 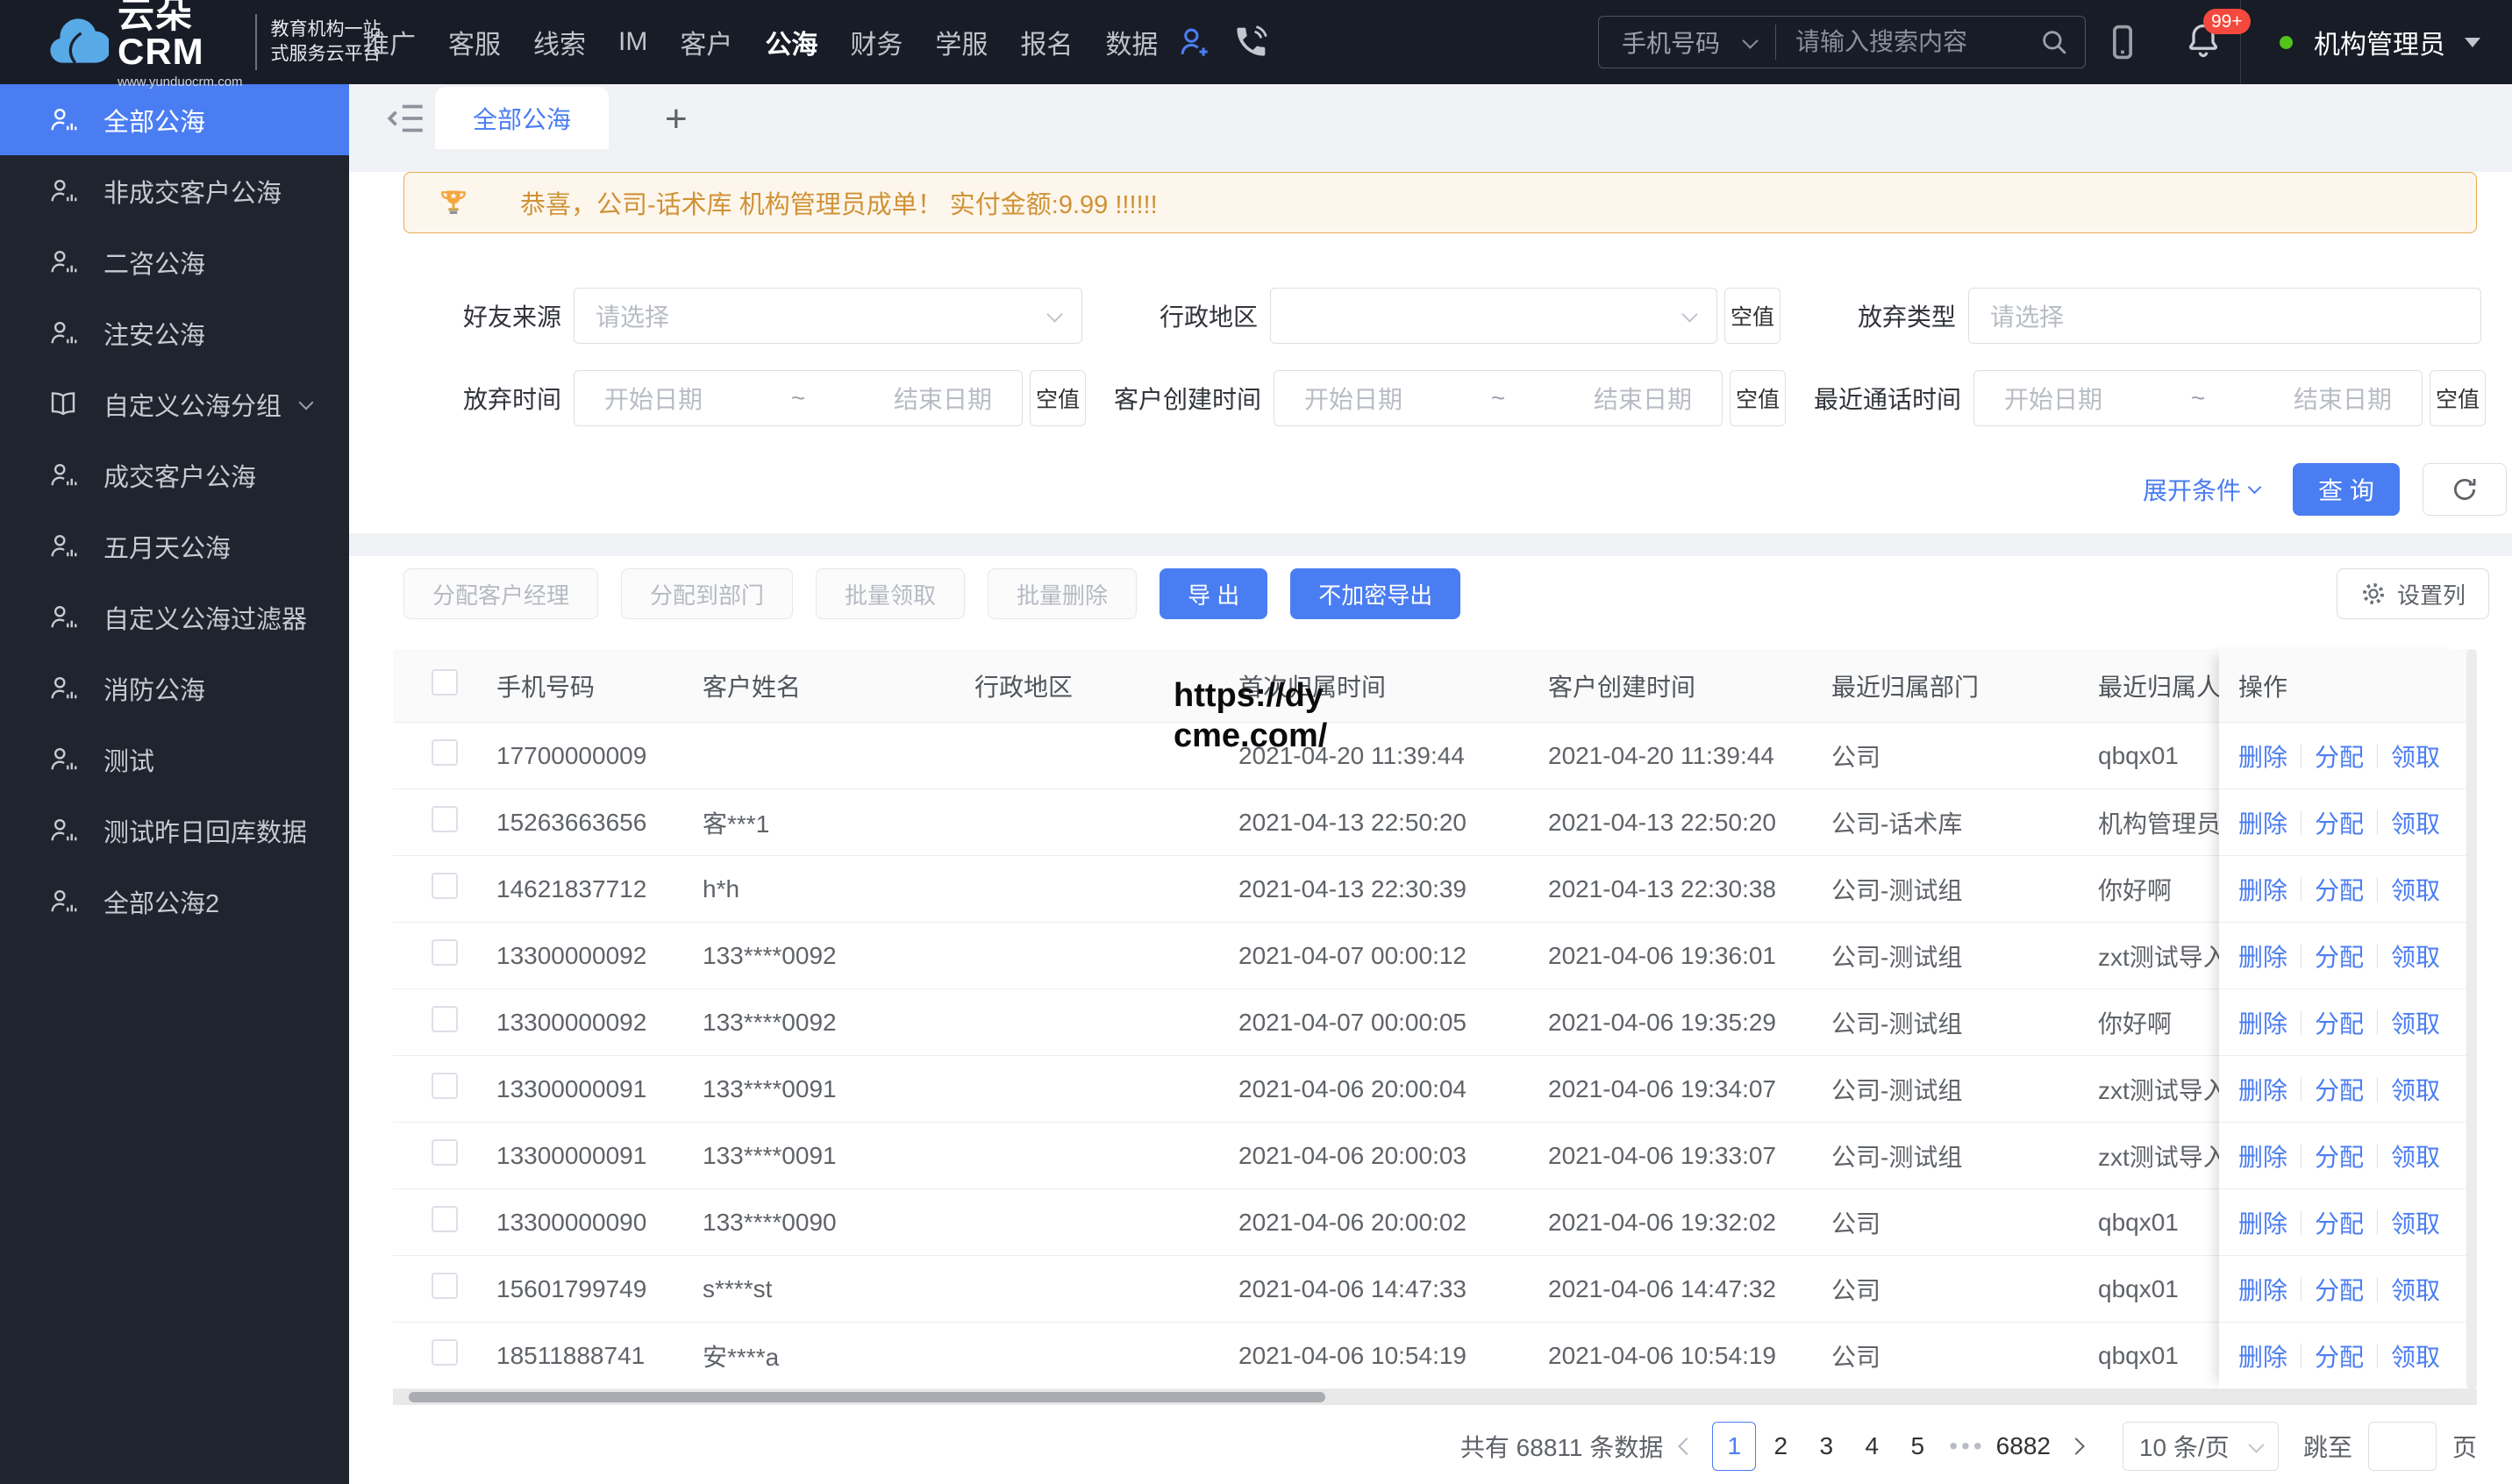 What do you see at coordinates (1250, 42) in the screenshot?
I see `phone-call-icon` at bounding box center [1250, 42].